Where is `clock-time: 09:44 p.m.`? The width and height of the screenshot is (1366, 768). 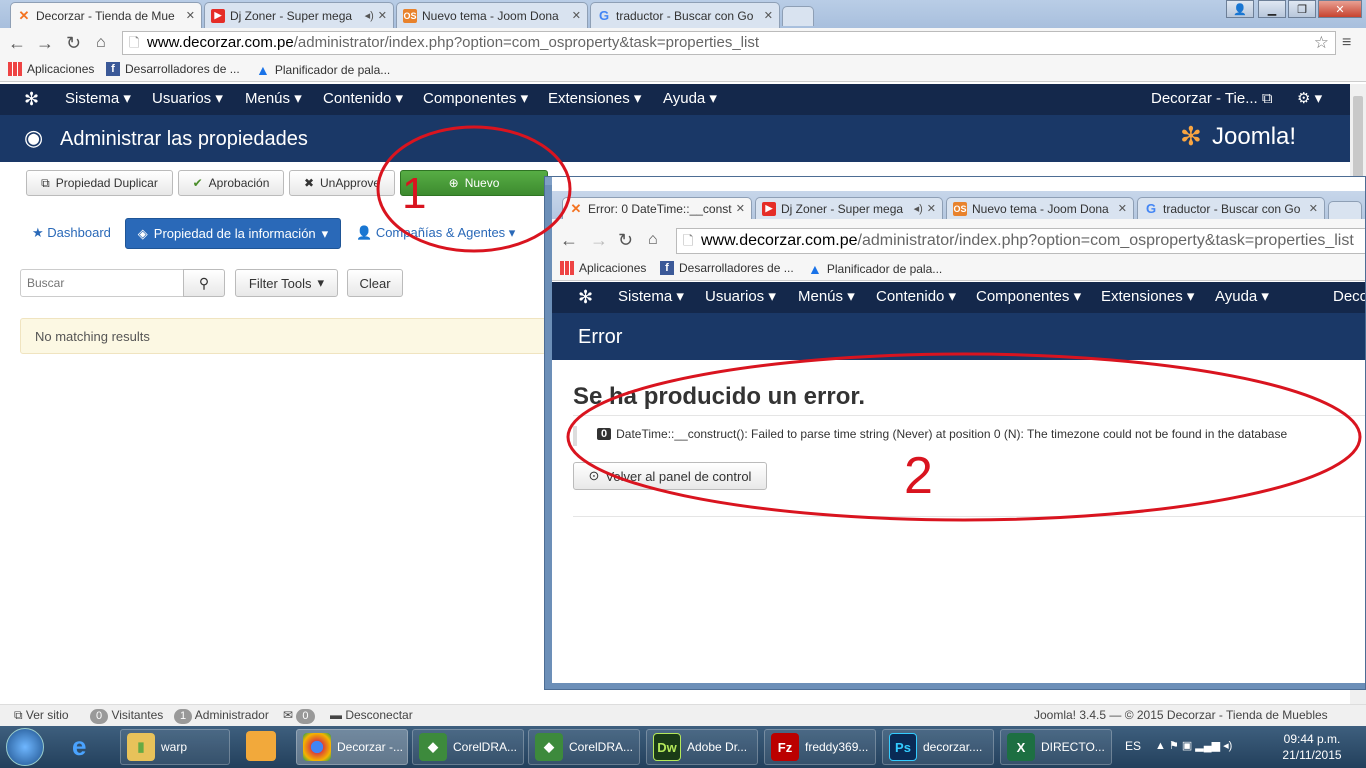 clock-time: 09:44 p.m. is located at coordinates (1312, 739).